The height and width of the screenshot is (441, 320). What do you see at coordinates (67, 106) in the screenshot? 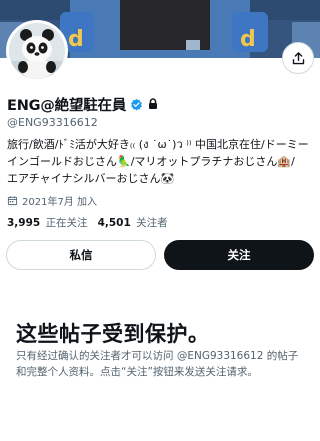
I see `display-name: ENG@絶望駐在員` at bounding box center [67, 106].